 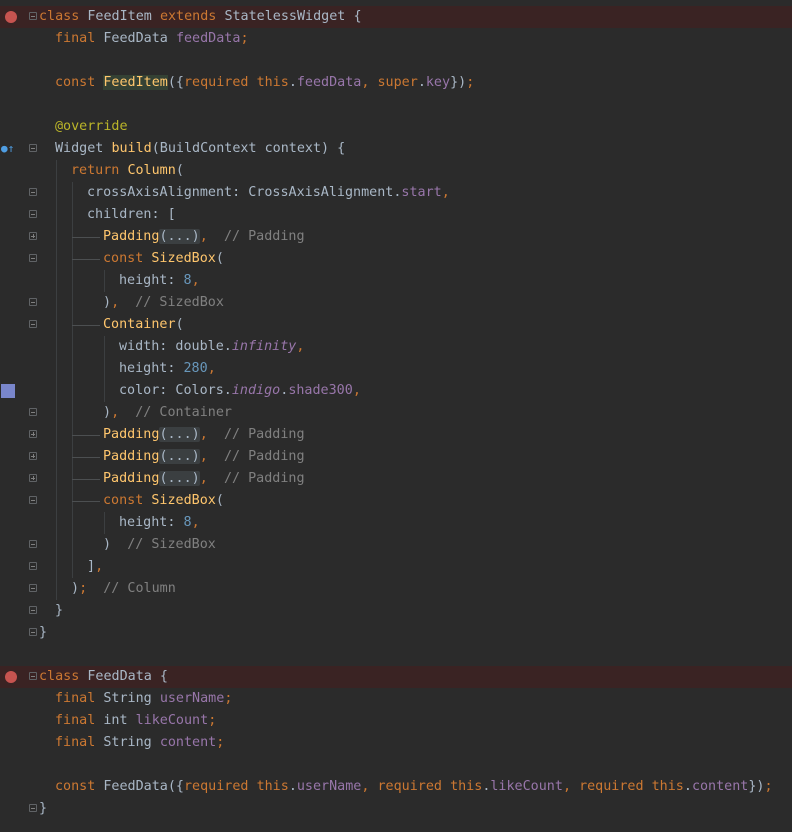 What do you see at coordinates (396, 369) in the screenshot?
I see `code-line: height: 280,` at bounding box center [396, 369].